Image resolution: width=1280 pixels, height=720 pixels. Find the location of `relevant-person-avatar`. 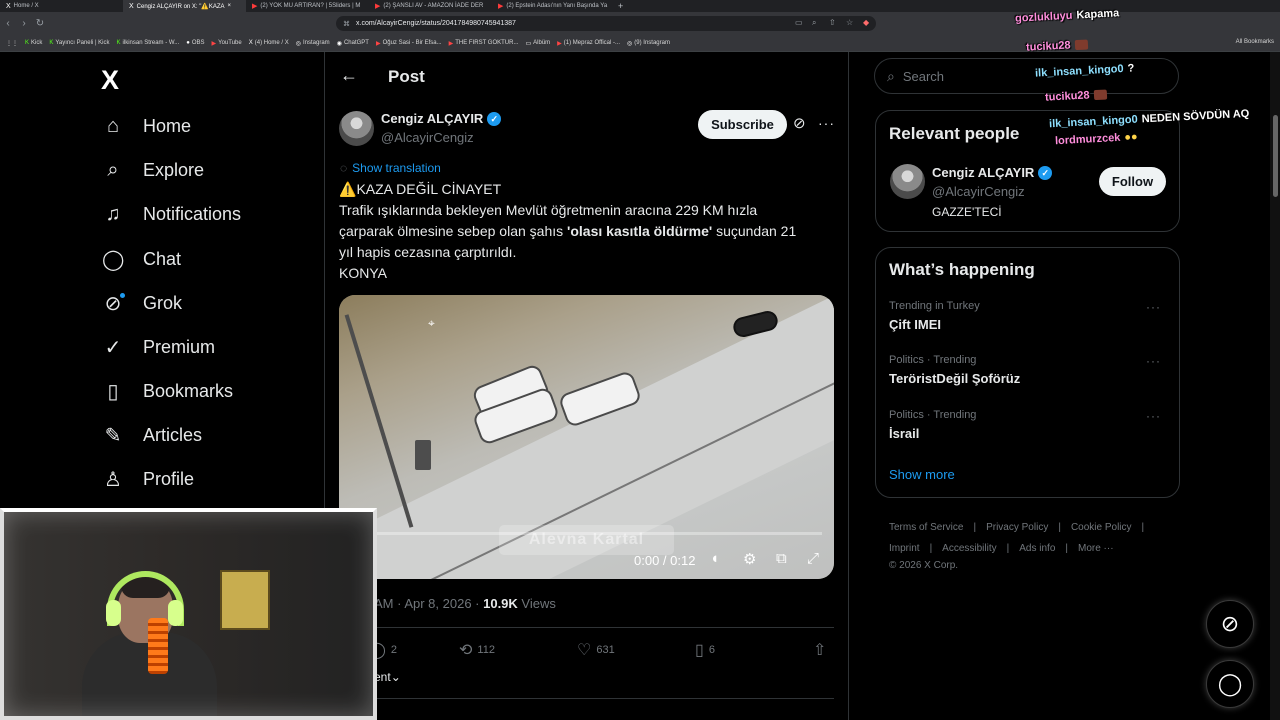

relevant-person-avatar is located at coordinates (907, 181).